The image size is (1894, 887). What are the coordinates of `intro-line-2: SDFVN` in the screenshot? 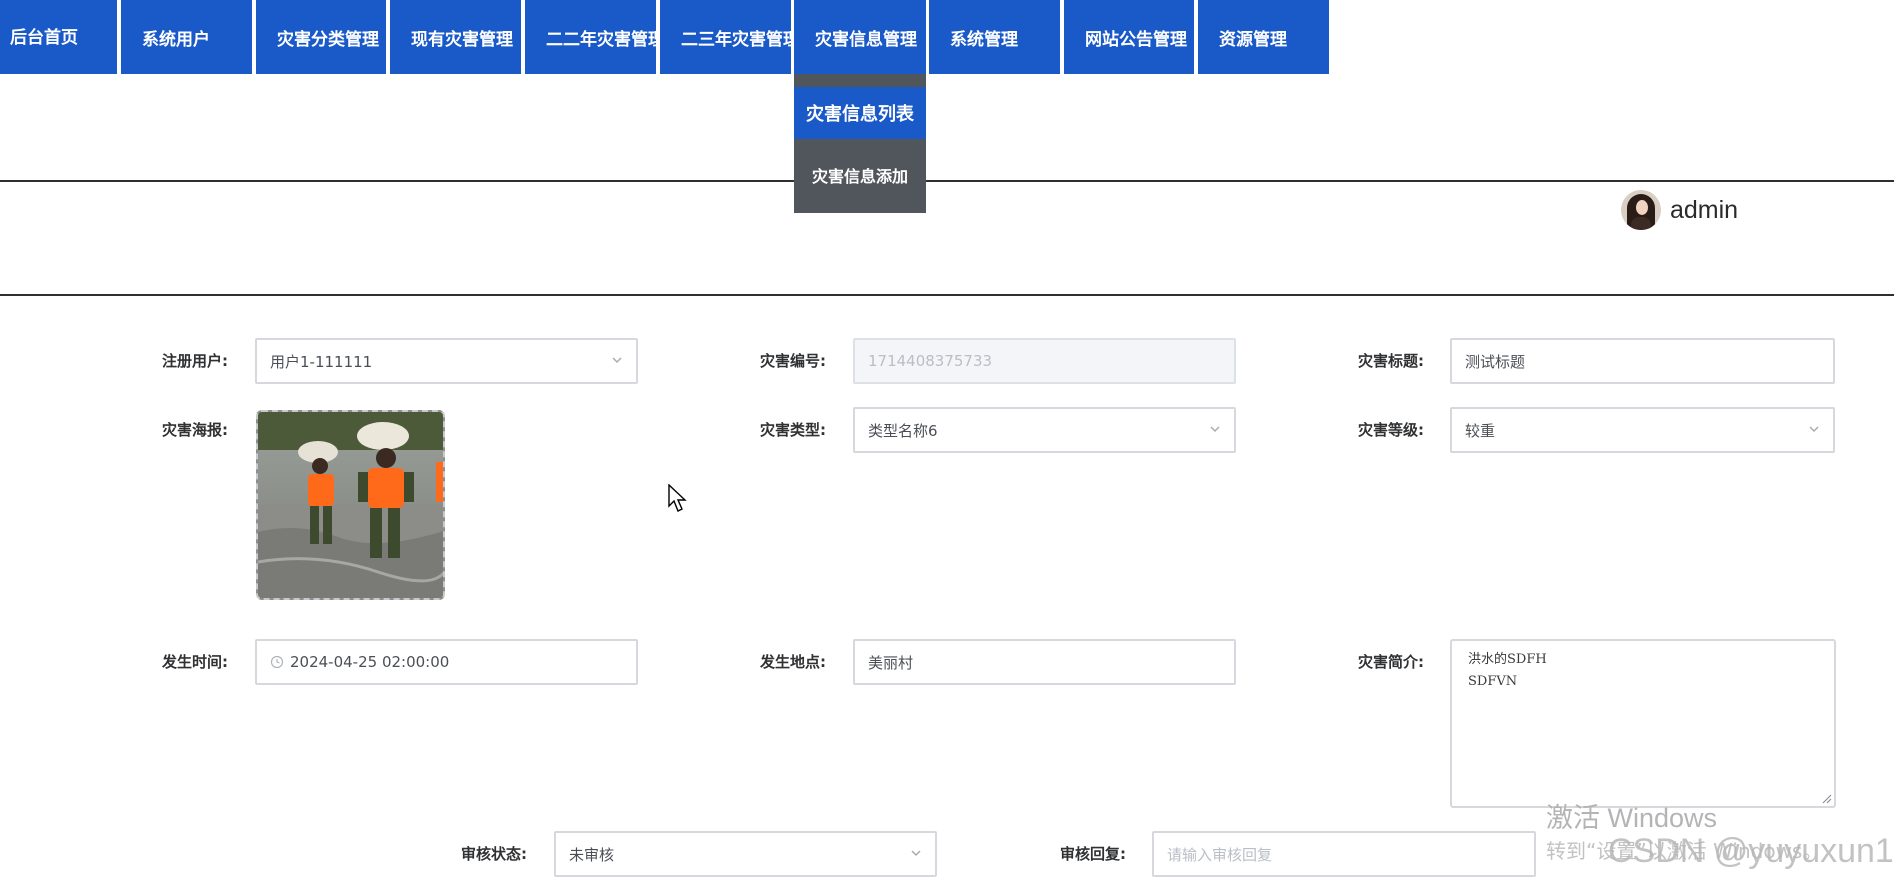 It's located at (1493, 681).